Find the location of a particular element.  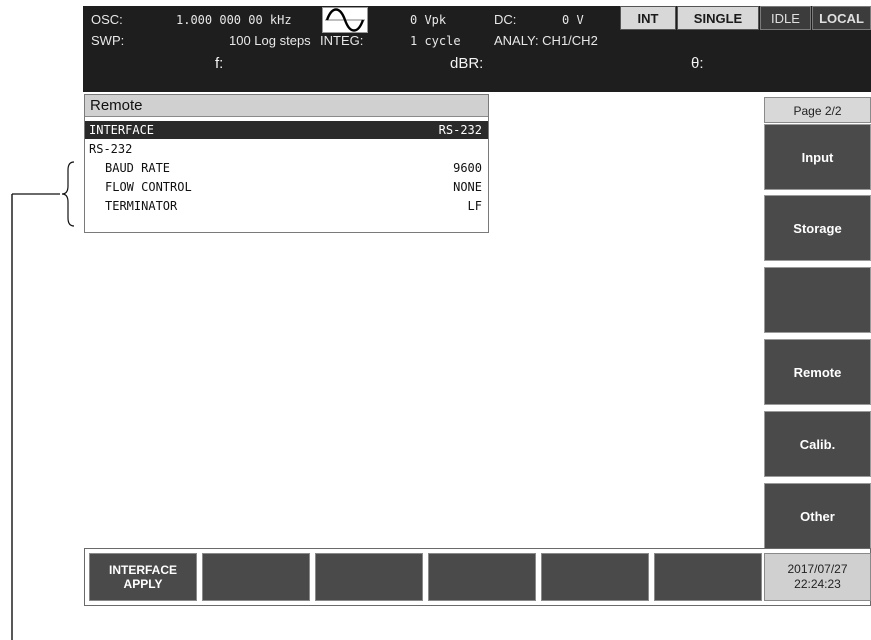

flow-control-value: NONE is located at coordinates (467, 187).